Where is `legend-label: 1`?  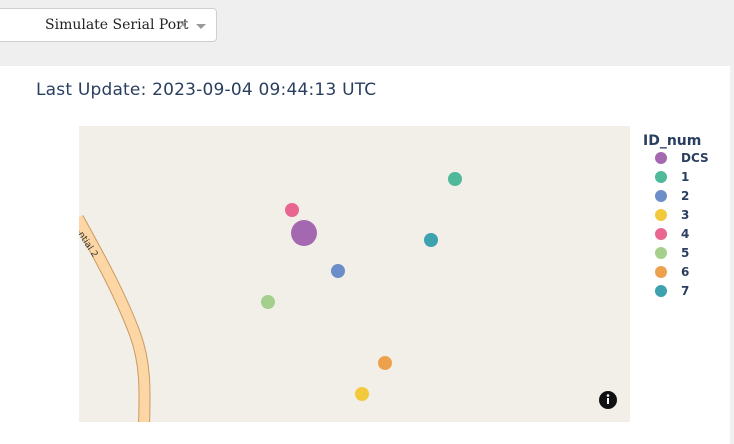
legend-label: 1 is located at coordinates (685, 177).